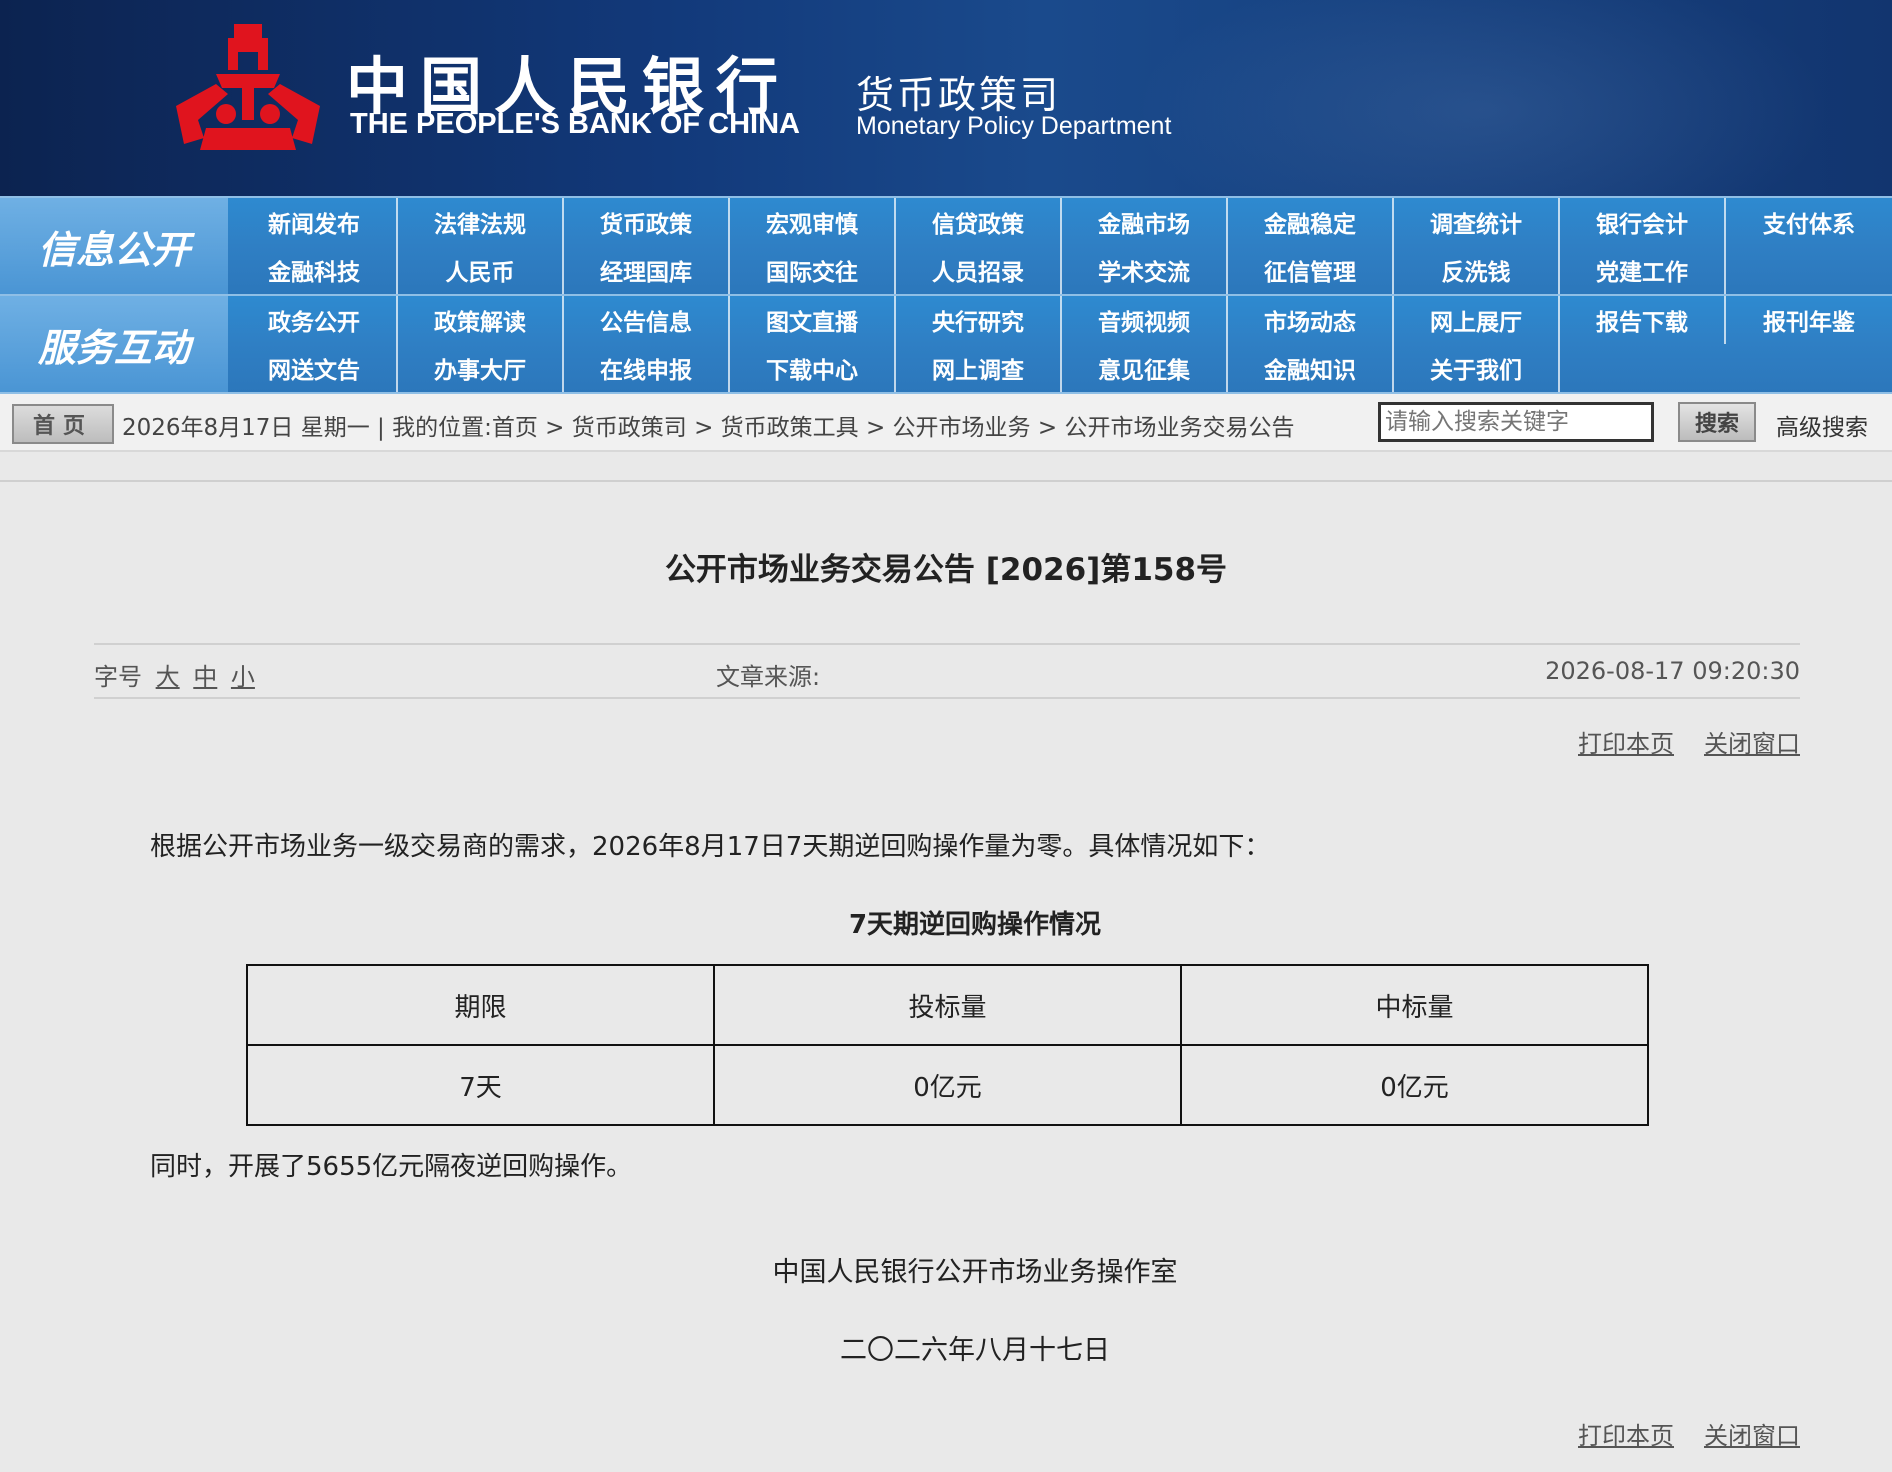  Describe the element at coordinates (647, 270) in the screenshot. I see `nav-item-info-12: 经理国库` at that location.